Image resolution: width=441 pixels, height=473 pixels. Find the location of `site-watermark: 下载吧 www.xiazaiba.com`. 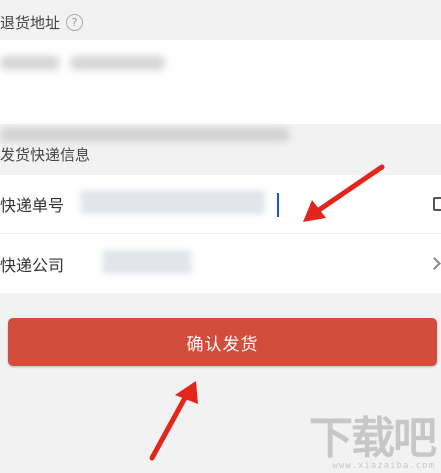

site-watermark: 下载吧 www.xiazaiba.com is located at coordinates (373, 442).